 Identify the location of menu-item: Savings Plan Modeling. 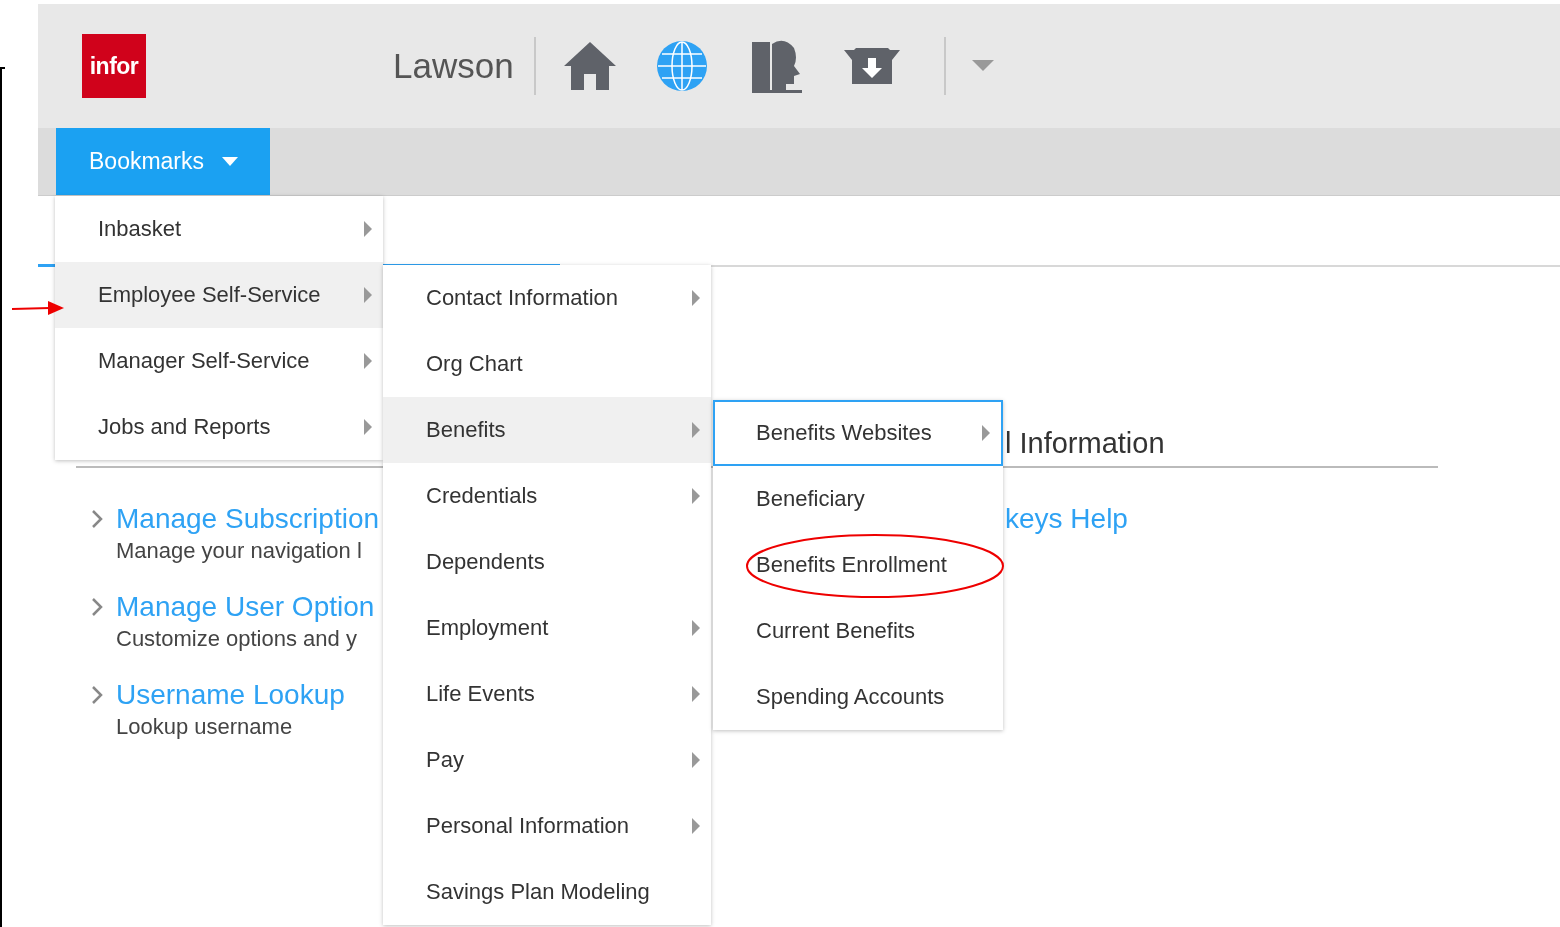
(547, 892).